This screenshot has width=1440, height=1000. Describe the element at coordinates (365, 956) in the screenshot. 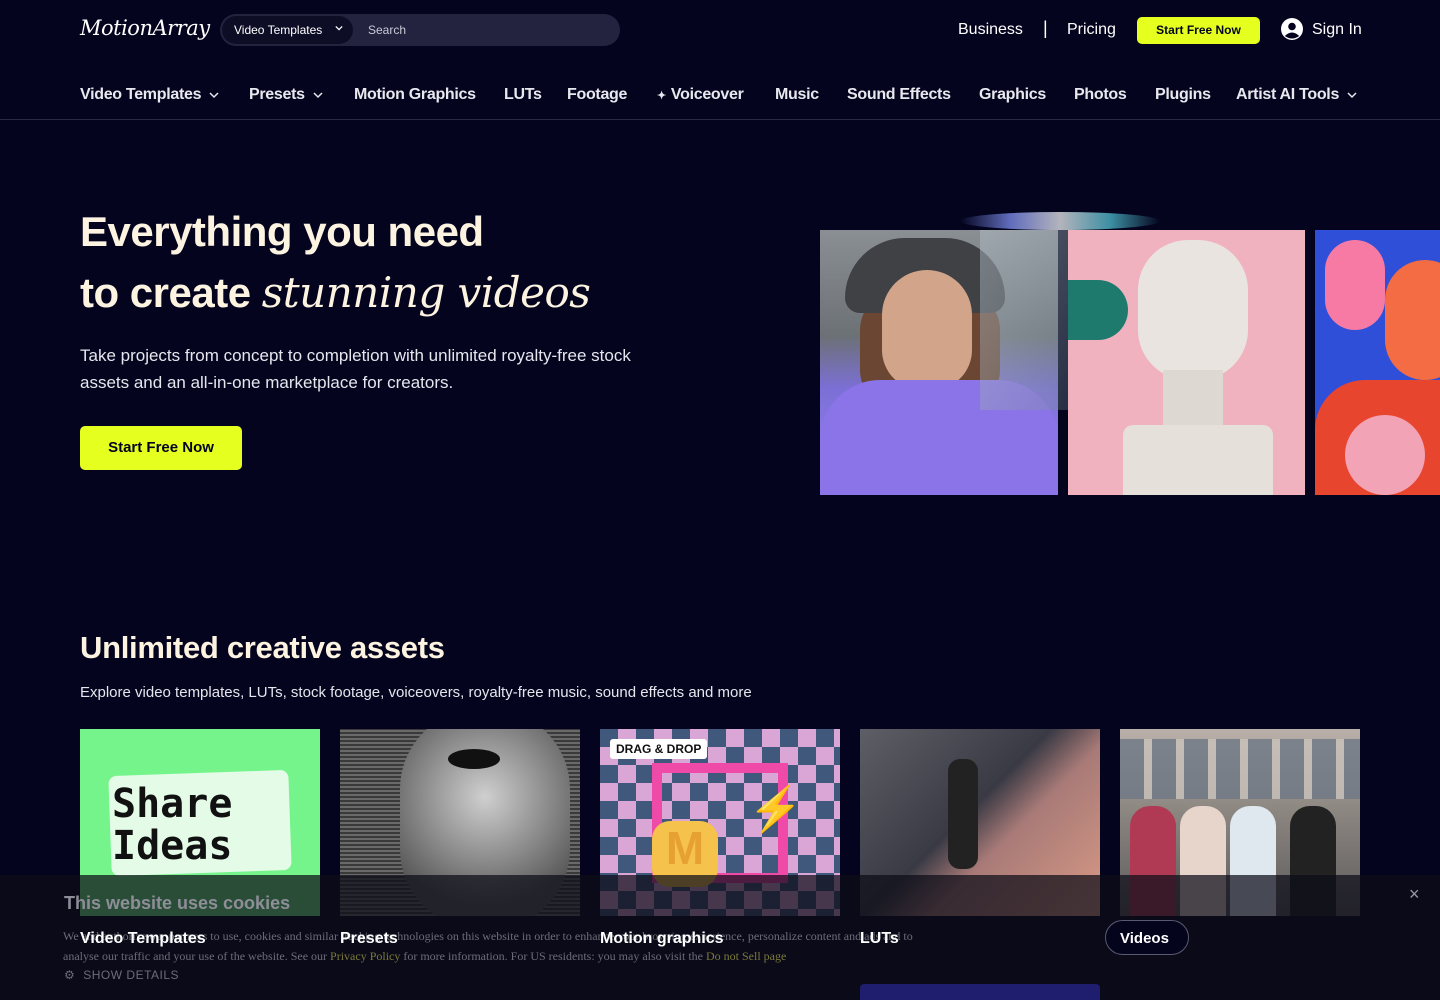

I see `privacy-policy-link: Privacy Policy` at that location.